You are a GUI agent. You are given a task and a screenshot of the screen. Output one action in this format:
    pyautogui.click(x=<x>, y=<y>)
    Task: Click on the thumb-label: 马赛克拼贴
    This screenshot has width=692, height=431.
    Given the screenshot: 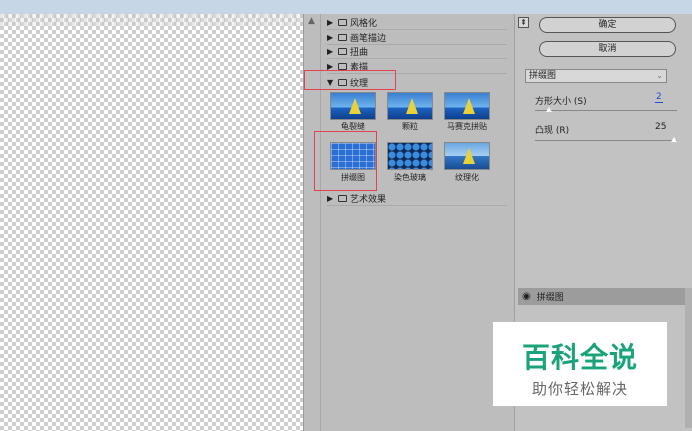 What is the action you would take?
    pyautogui.click(x=467, y=126)
    